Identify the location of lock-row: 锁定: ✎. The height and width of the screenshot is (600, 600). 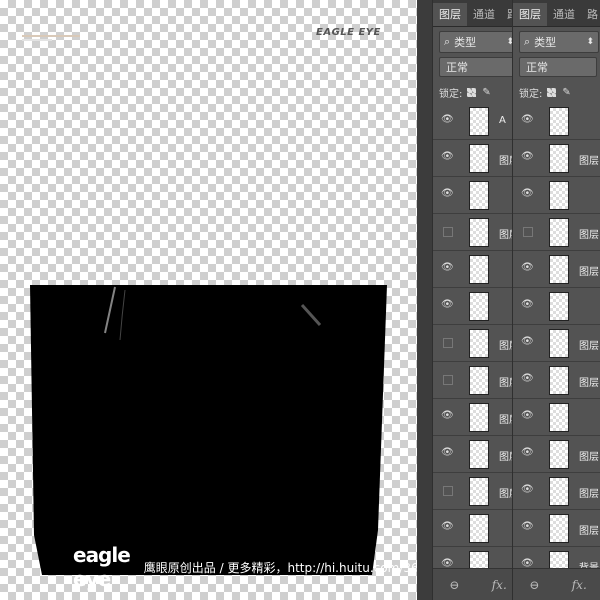
(559, 92).